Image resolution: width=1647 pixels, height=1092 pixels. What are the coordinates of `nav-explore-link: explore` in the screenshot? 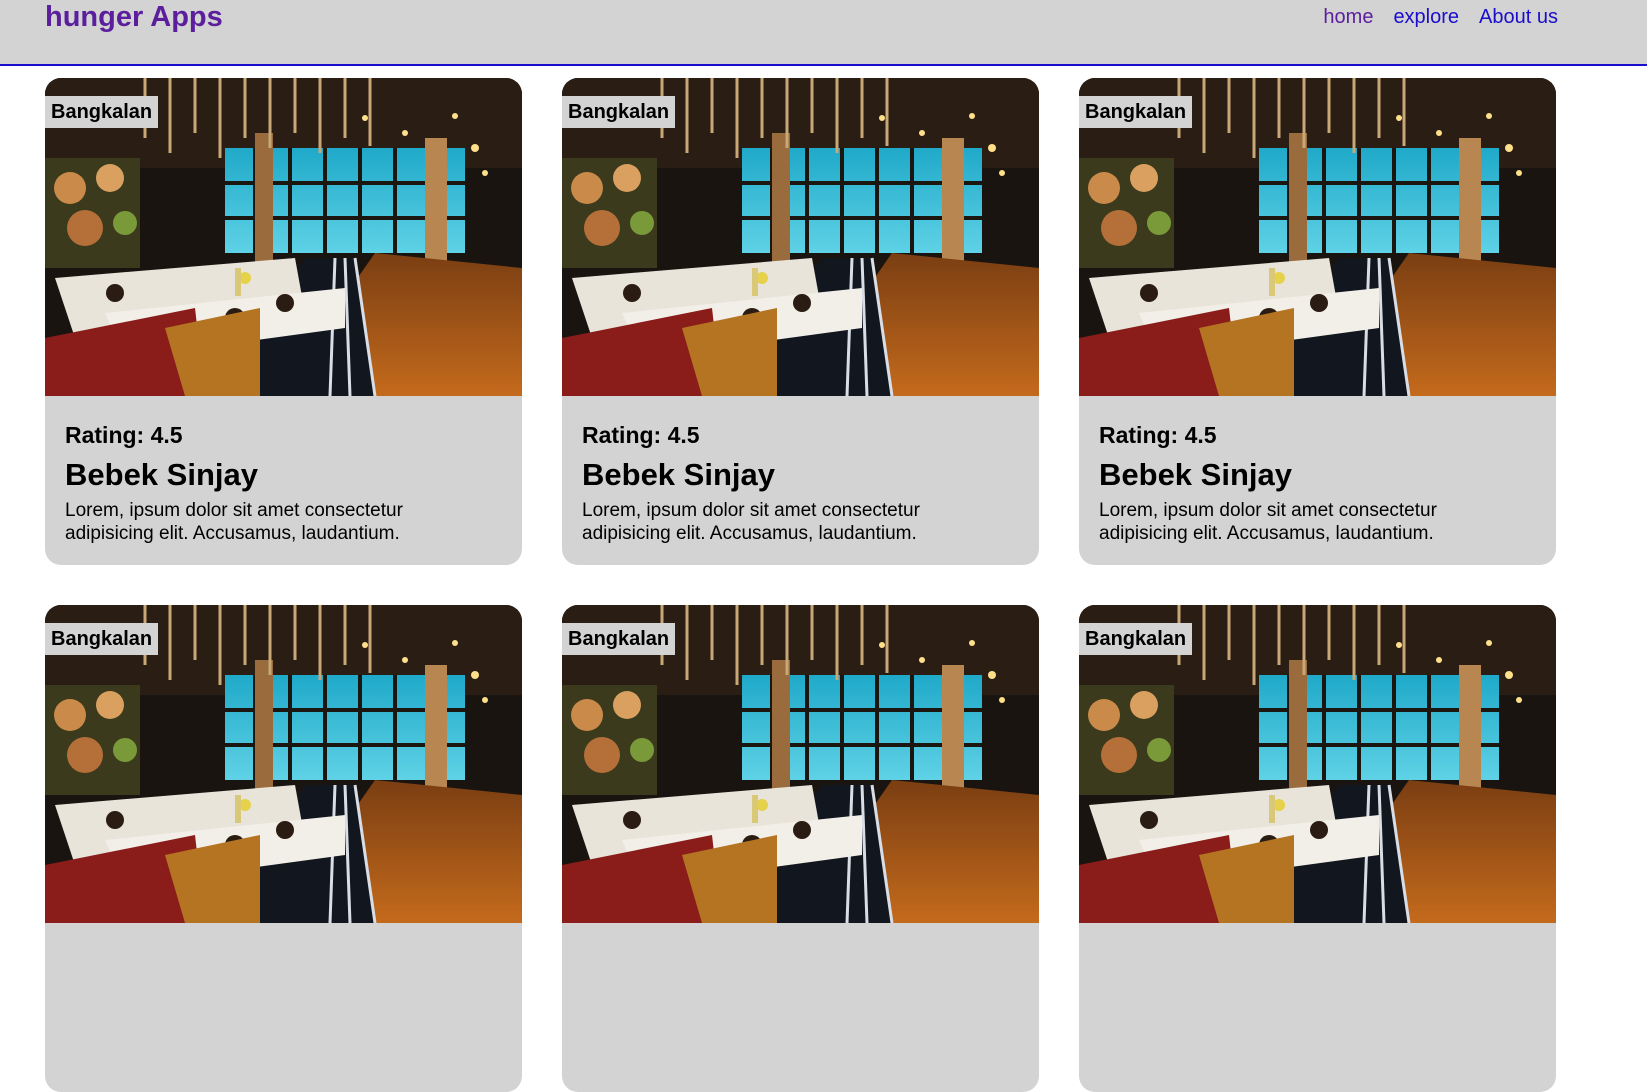 It's located at (1426, 17).